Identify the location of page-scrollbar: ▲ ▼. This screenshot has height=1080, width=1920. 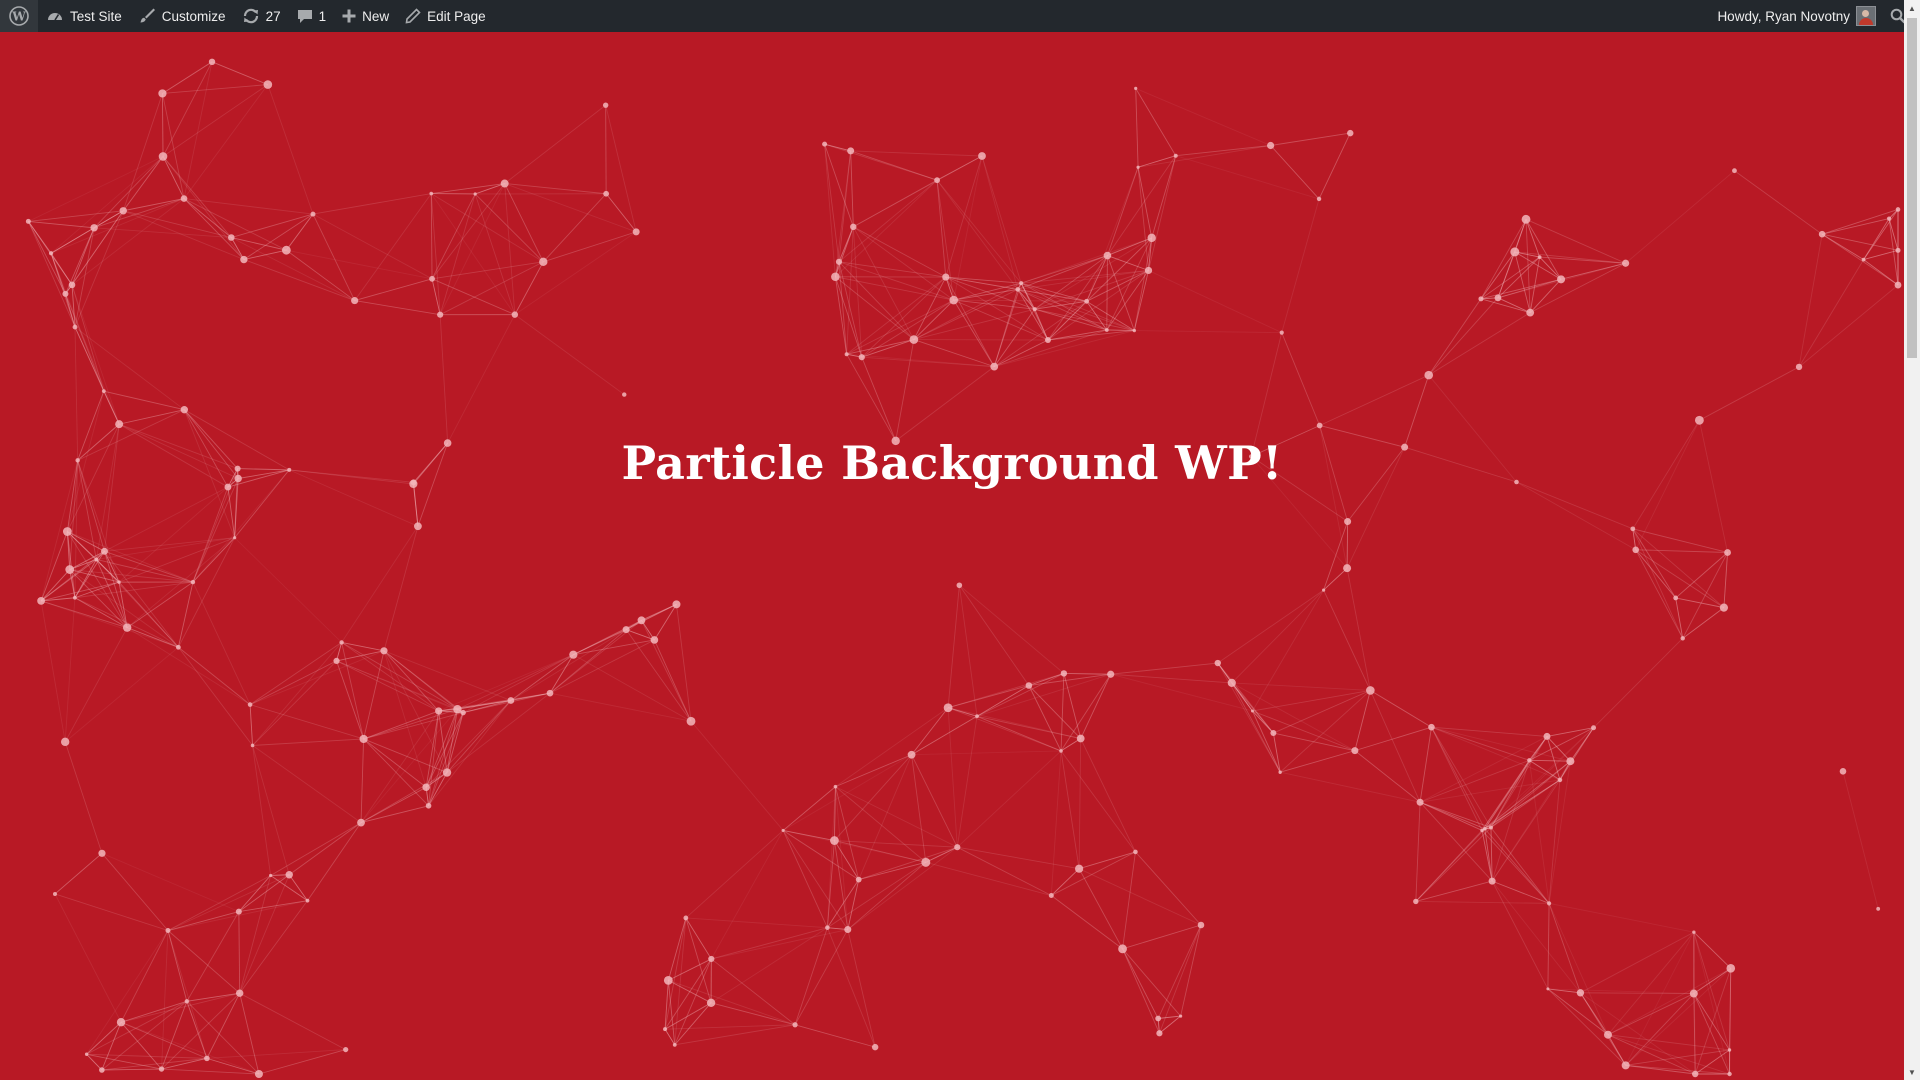
(1912, 540).